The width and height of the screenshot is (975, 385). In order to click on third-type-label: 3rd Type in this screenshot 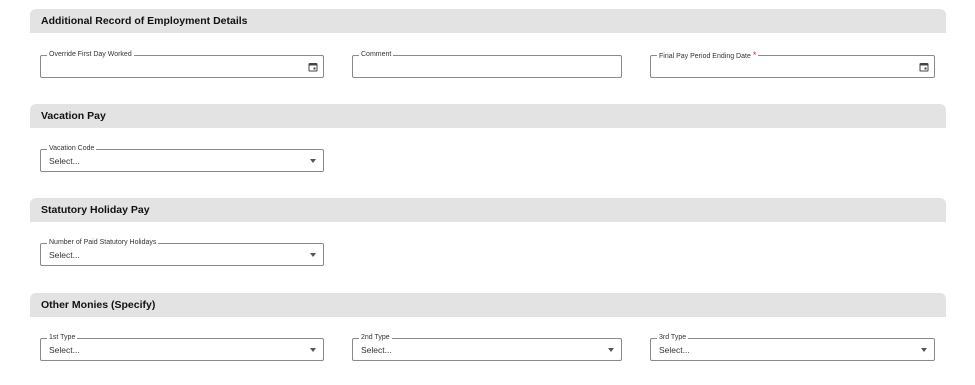, I will do `click(673, 338)`.